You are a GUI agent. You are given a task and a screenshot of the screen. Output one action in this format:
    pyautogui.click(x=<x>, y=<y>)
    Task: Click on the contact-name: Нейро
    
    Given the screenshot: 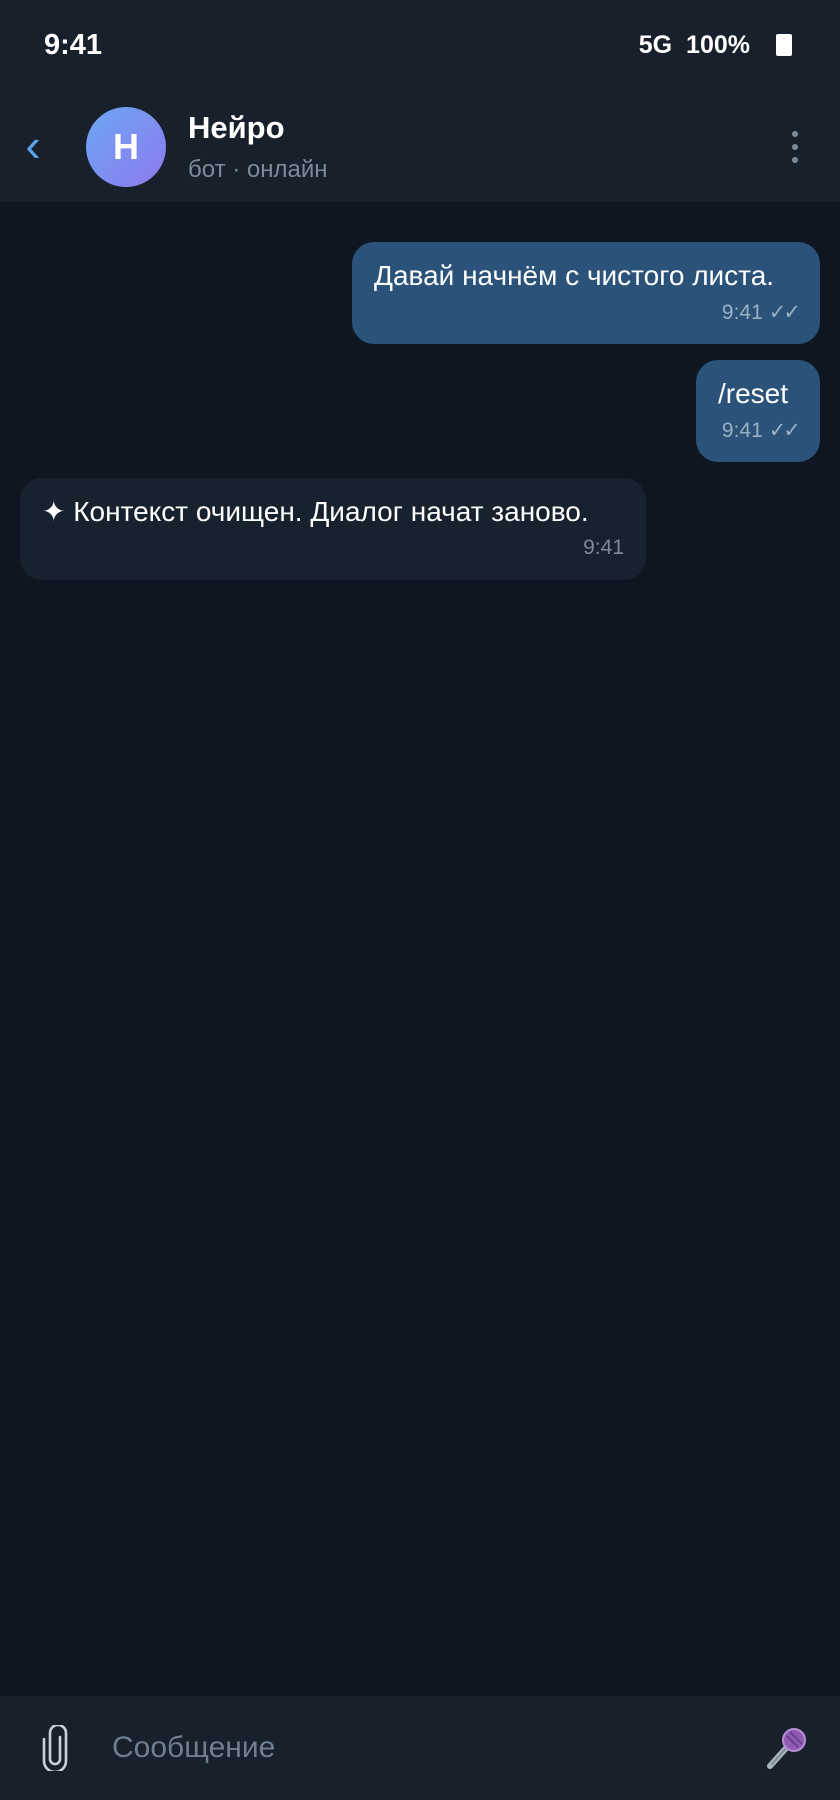 What is the action you would take?
    pyautogui.click(x=236, y=128)
    